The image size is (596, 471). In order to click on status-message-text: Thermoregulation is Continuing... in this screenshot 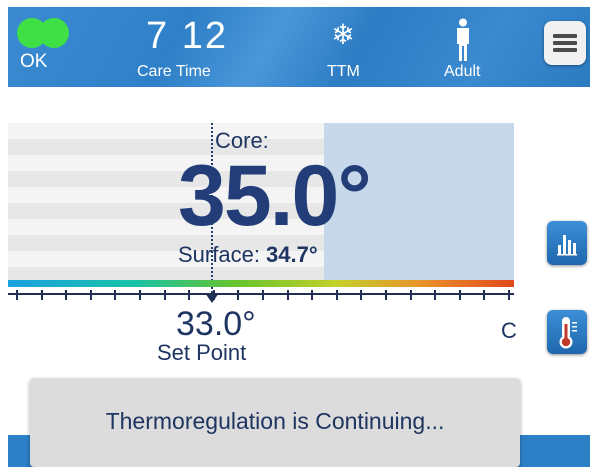, I will do `click(275, 421)`.